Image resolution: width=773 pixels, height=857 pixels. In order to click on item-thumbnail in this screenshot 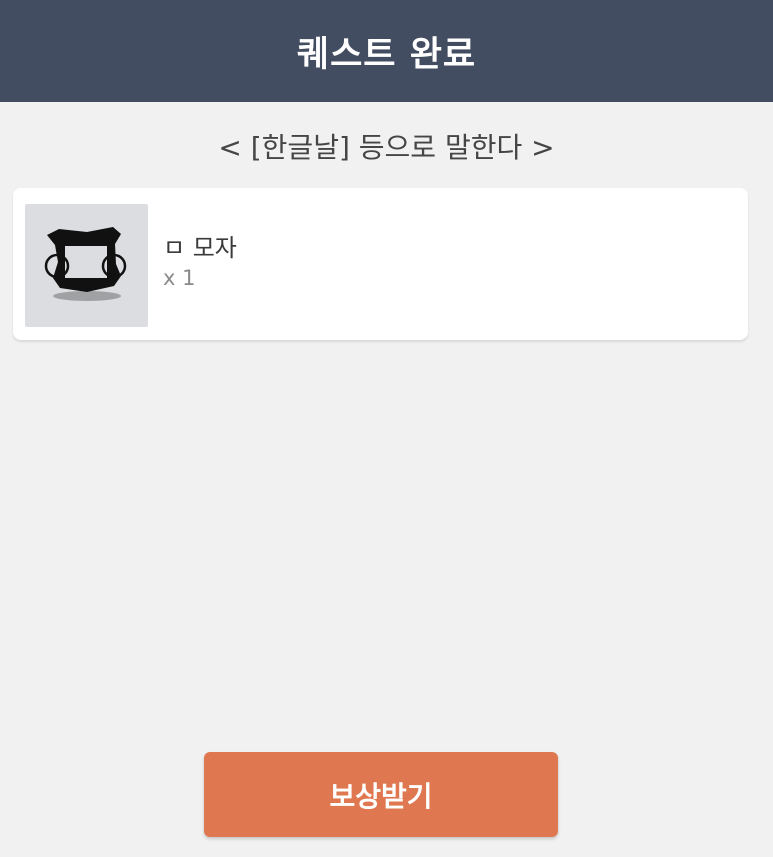, I will do `click(86, 265)`.